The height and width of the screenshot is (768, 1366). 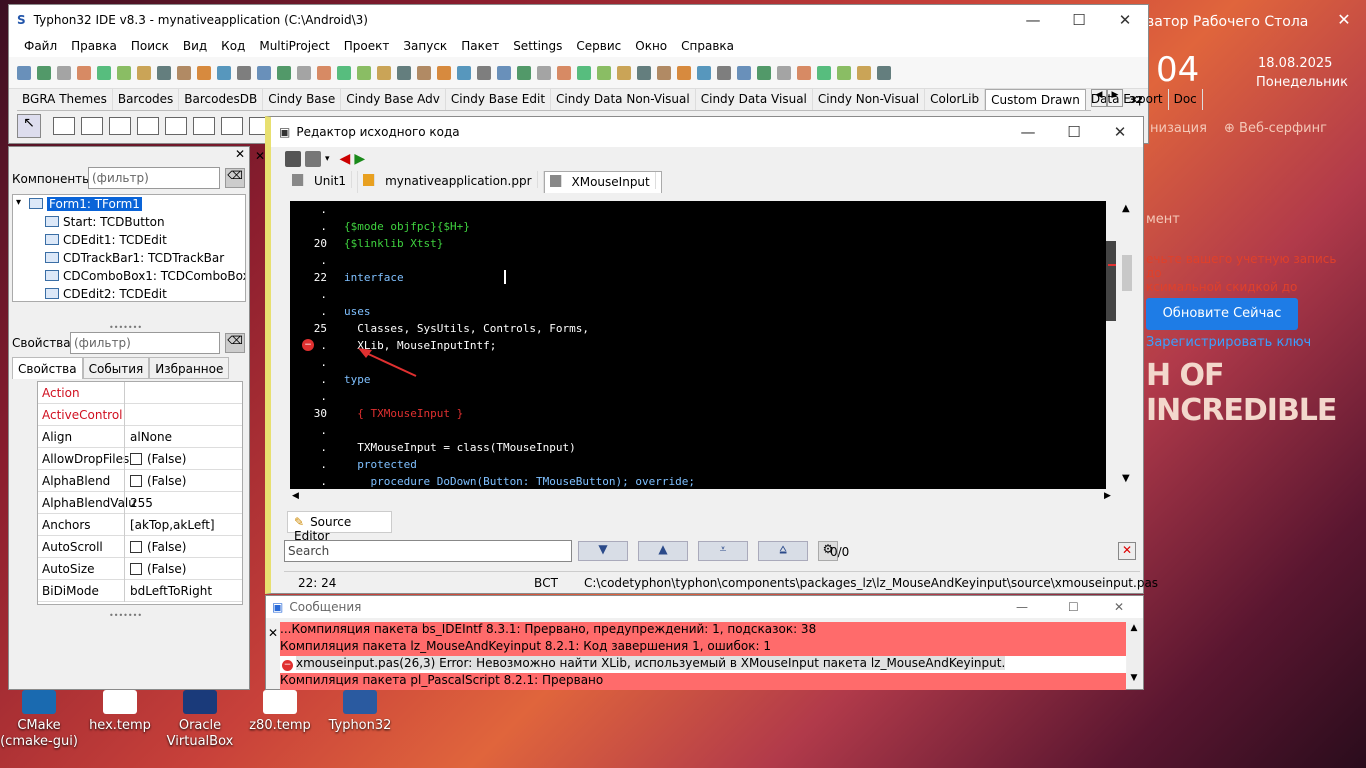 I want to click on property-row: Action, so click(x=140, y=393).